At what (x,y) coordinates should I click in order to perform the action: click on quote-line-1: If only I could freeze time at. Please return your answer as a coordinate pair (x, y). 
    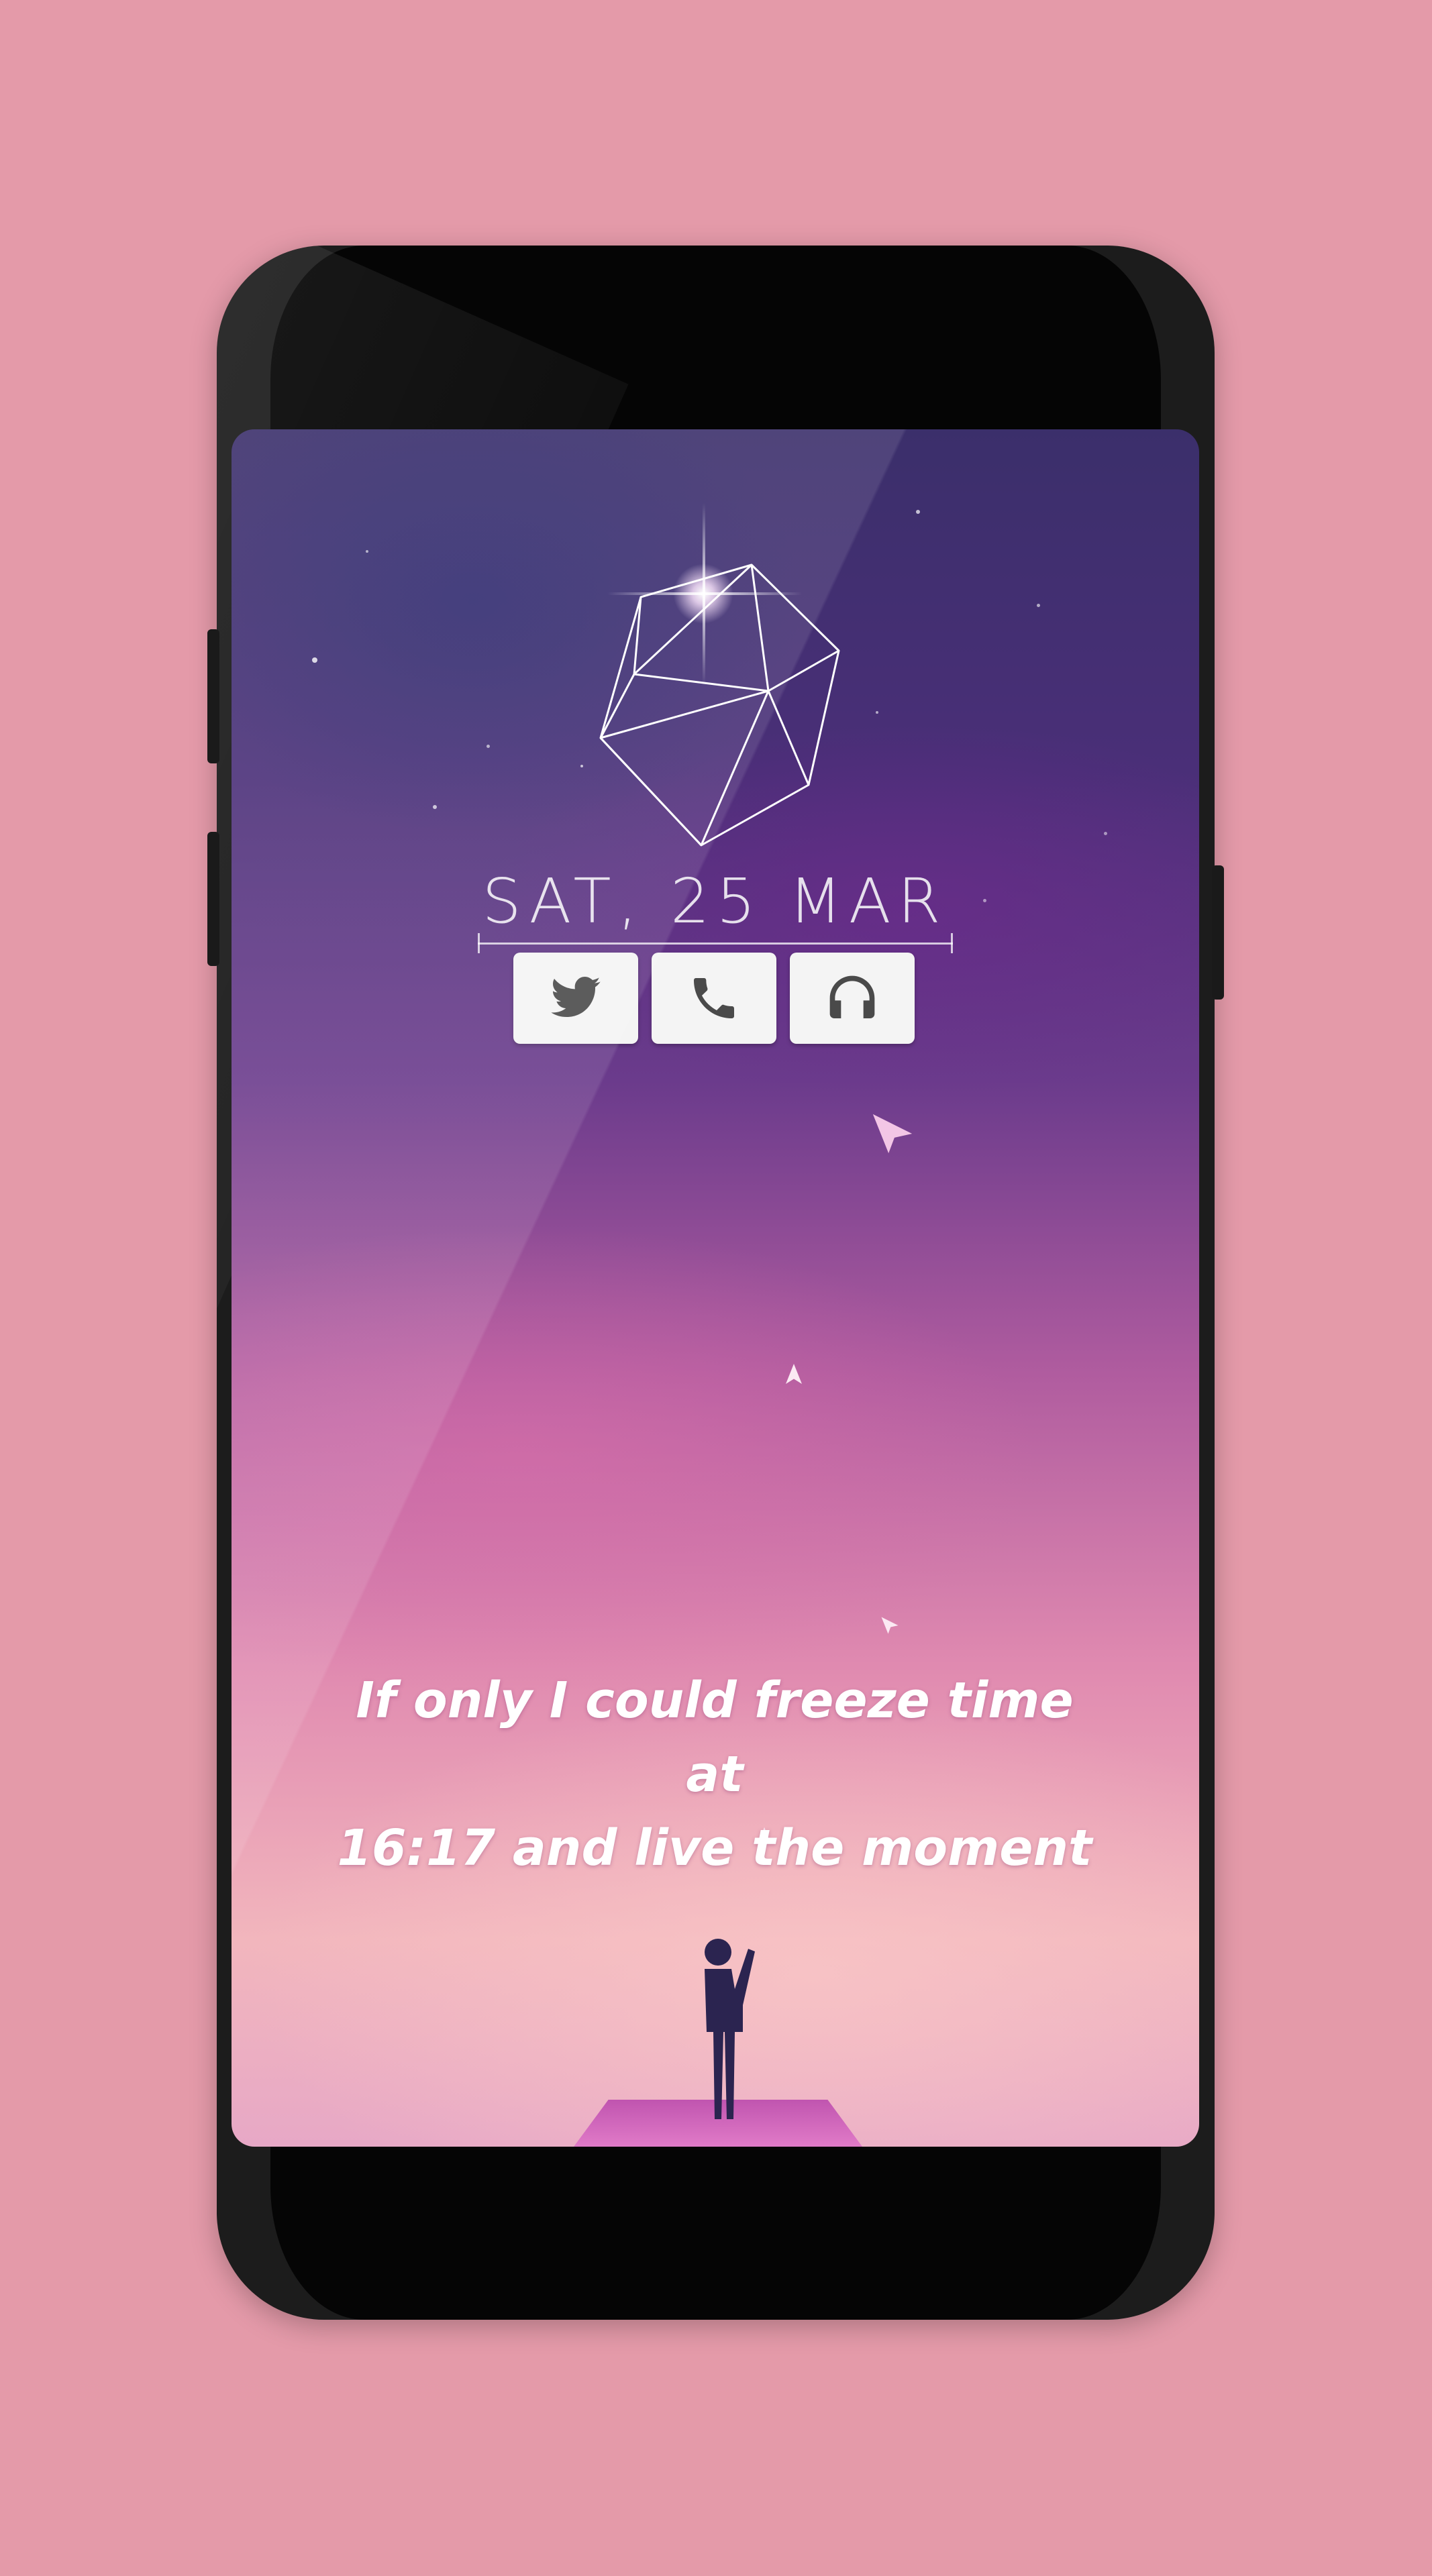
    Looking at the image, I should click on (715, 1737).